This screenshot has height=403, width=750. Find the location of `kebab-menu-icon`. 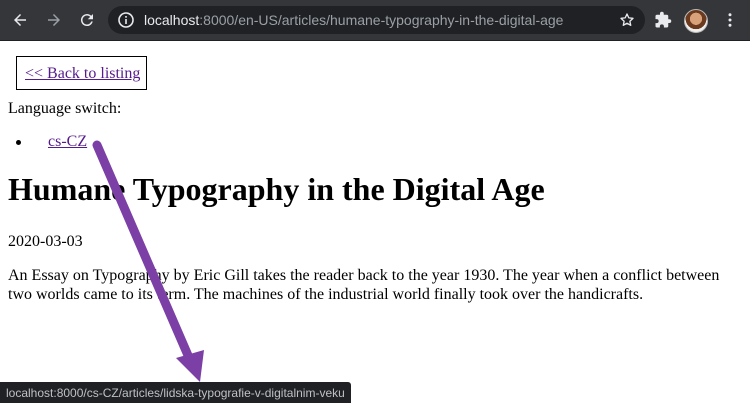

kebab-menu-icon is located at coordinates (730, 20).